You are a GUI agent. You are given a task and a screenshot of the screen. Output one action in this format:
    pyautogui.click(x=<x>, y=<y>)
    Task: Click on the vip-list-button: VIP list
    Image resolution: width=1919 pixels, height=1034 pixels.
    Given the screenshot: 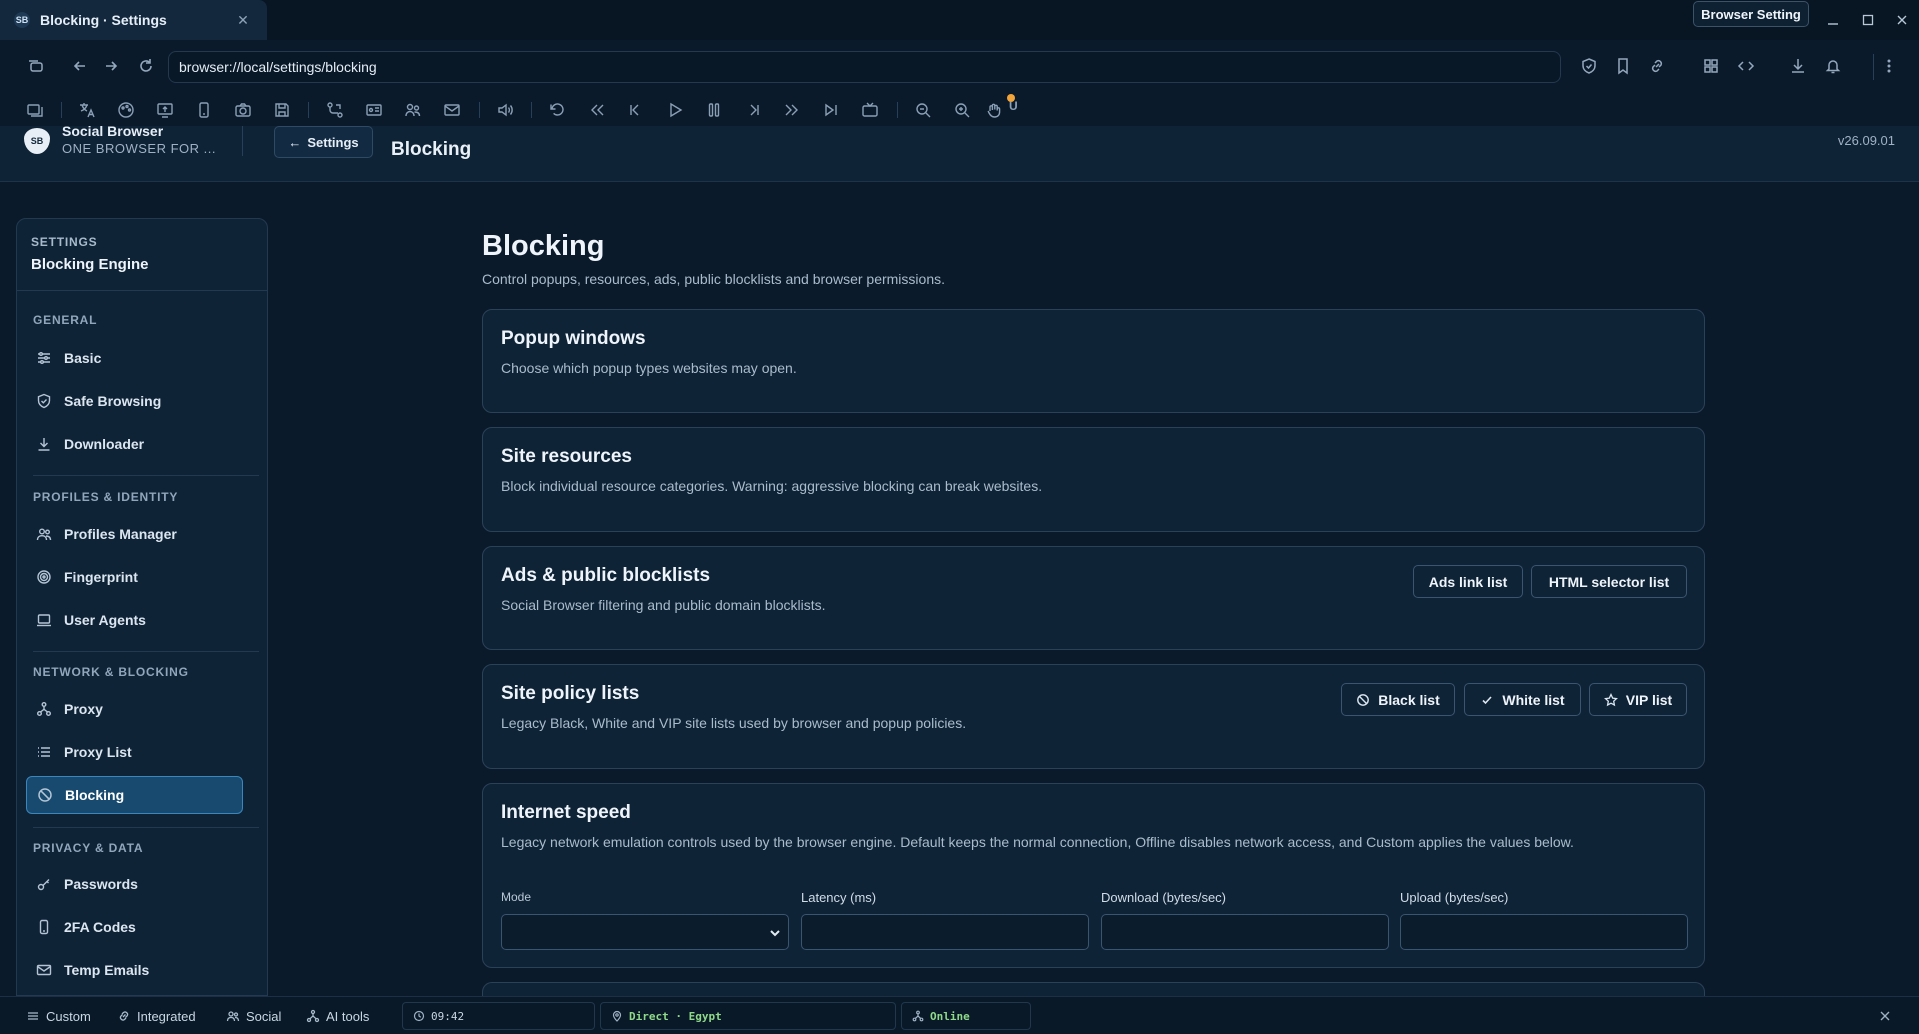 What is the action you would take?
    pyautogui.click(x=1638, y=699)
    